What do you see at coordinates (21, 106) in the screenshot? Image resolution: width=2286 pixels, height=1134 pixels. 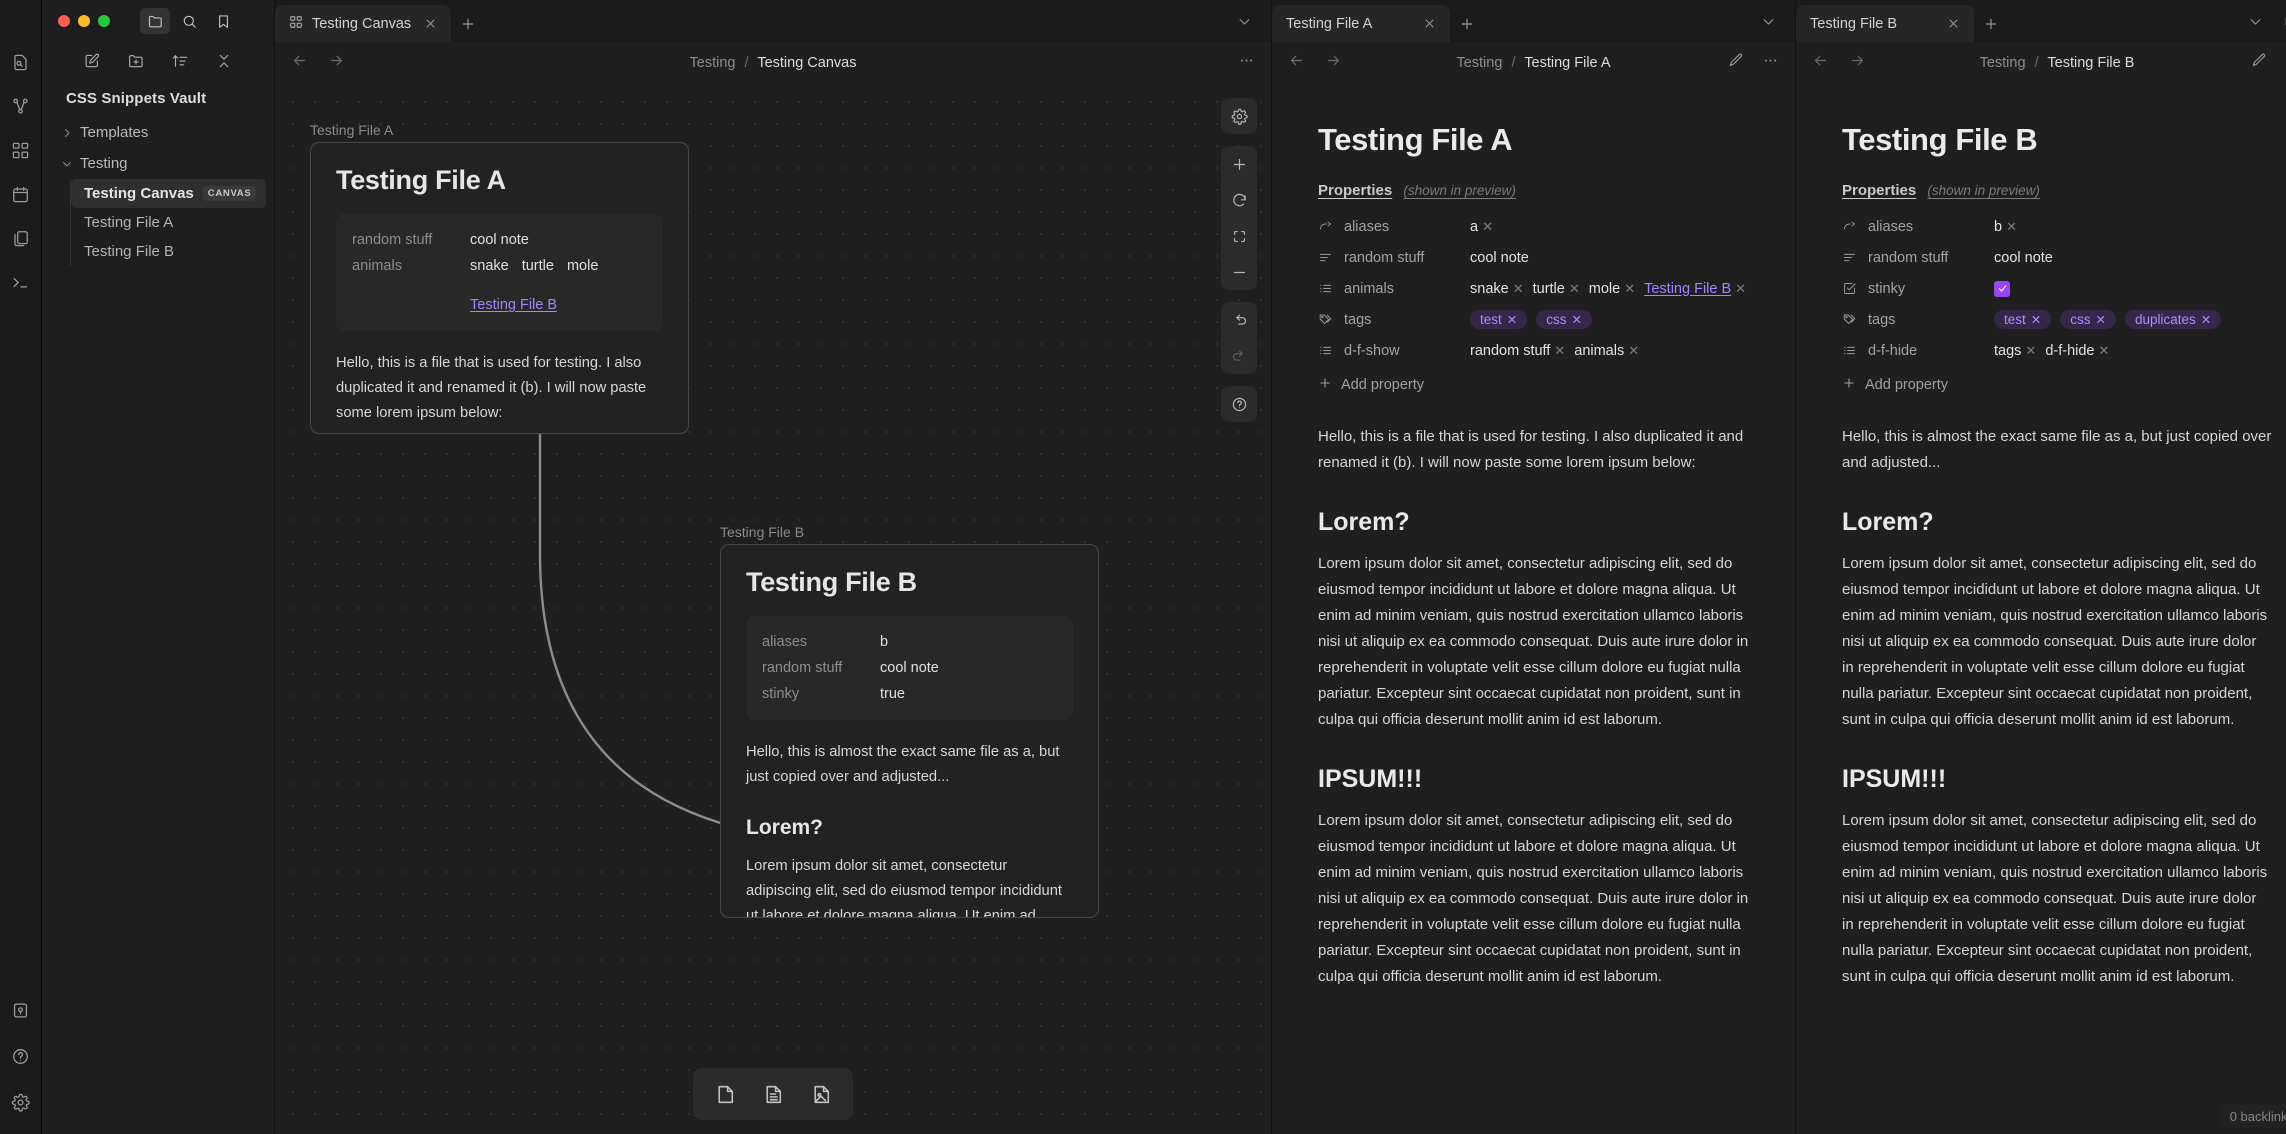 I see `graph-view-icon` at bounding box center [21, 106].